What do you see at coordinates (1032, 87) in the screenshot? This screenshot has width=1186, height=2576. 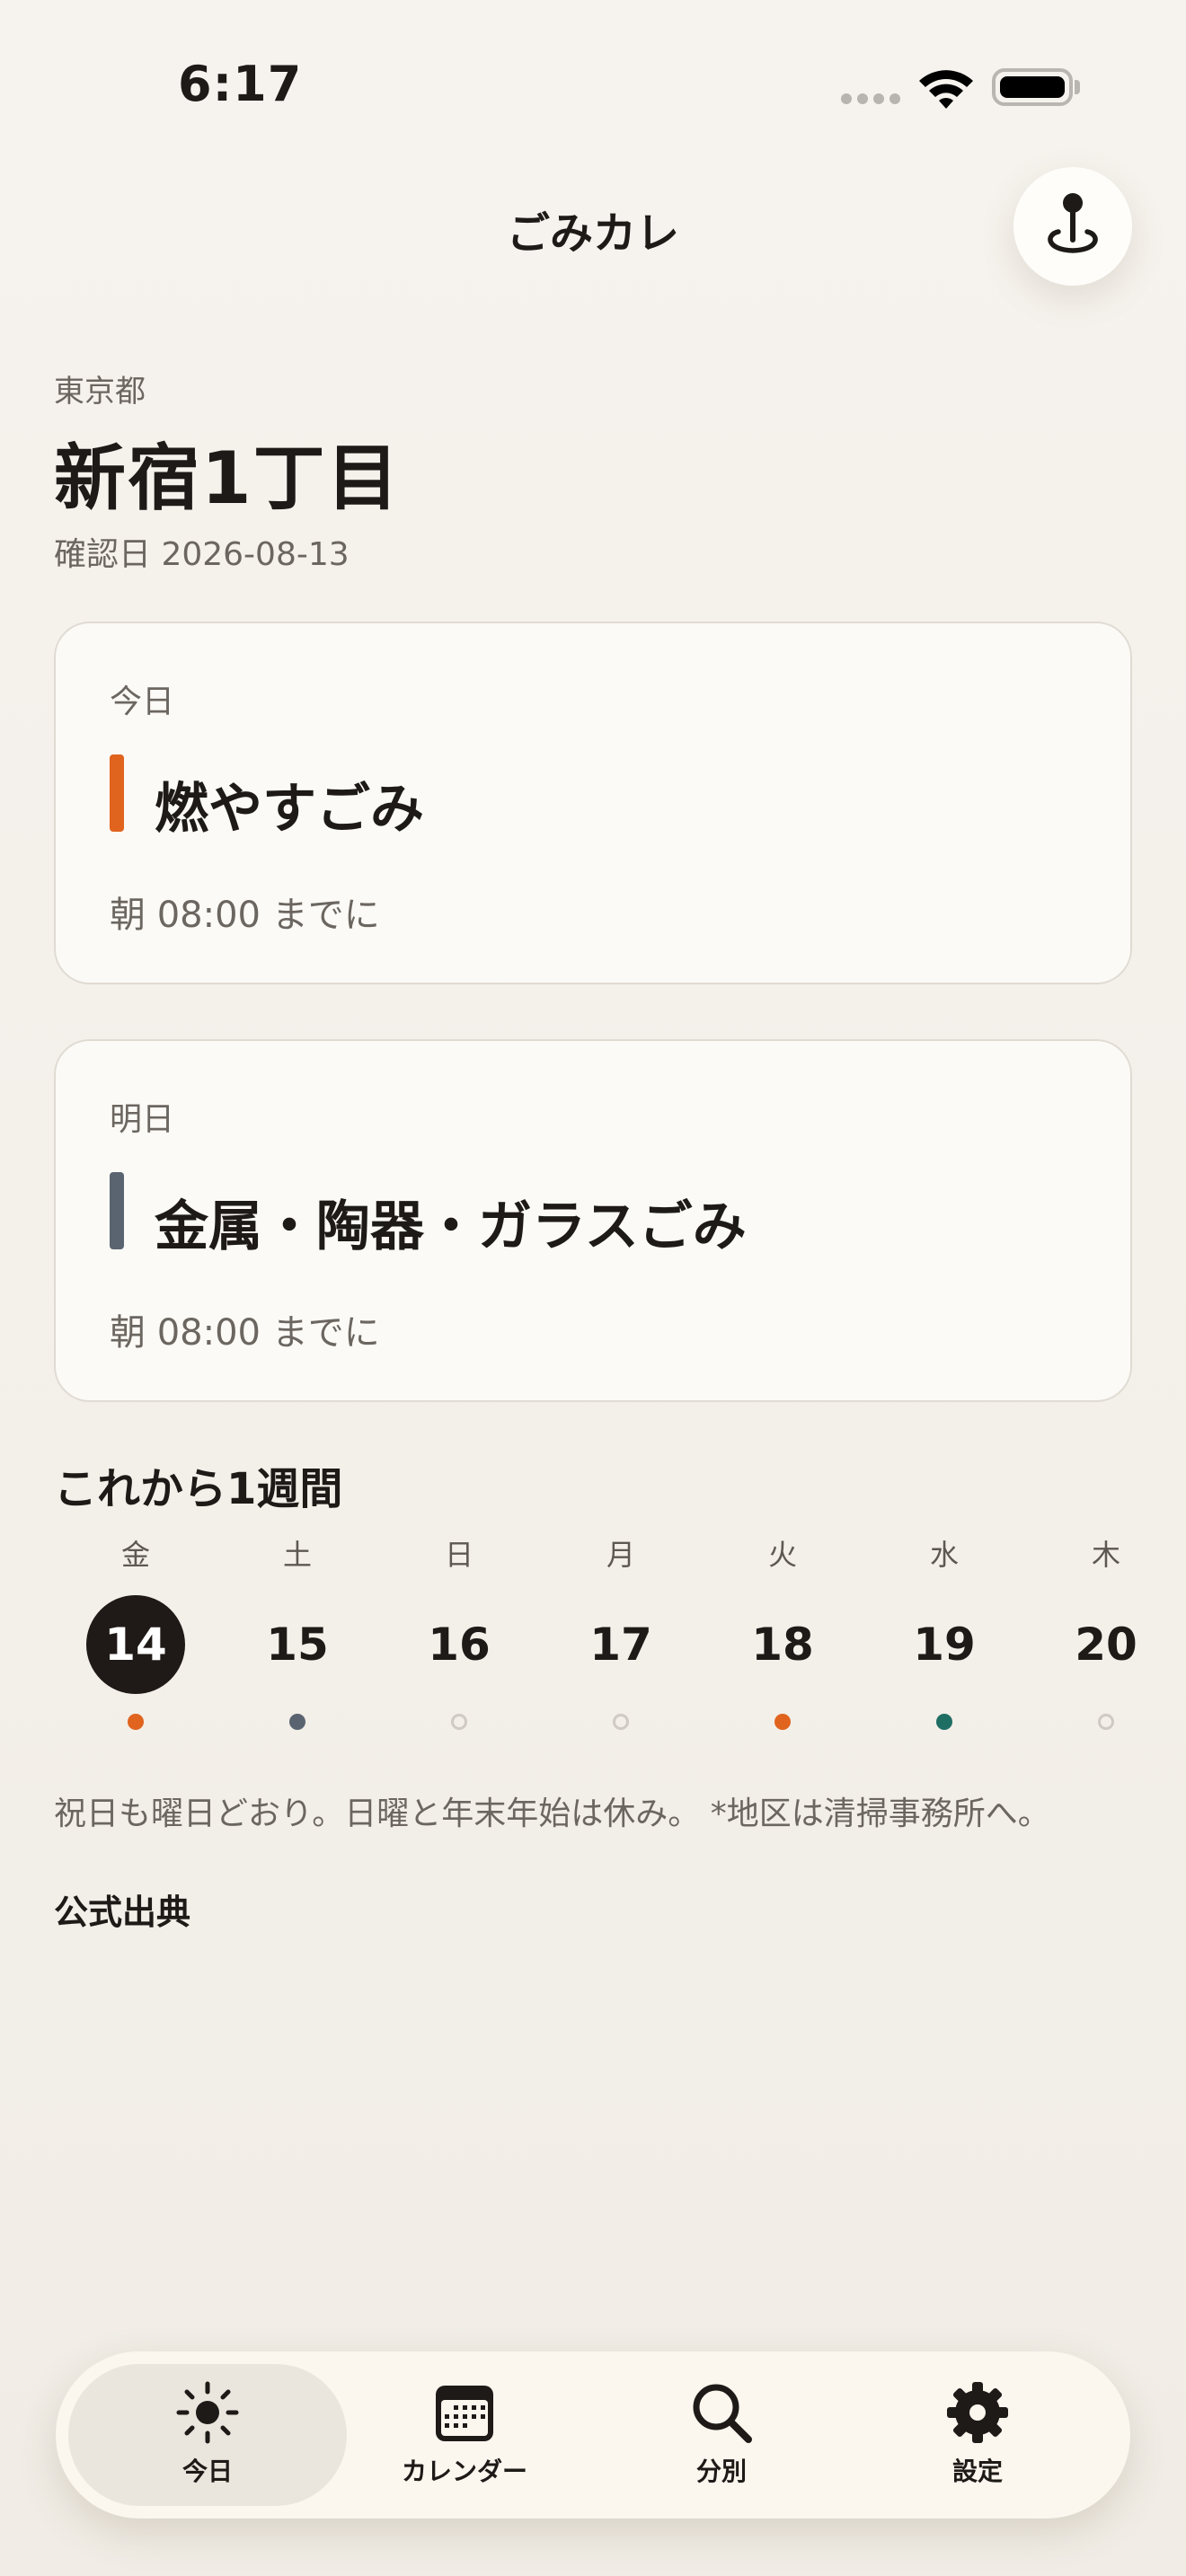 I see `battery-icon` at bounding box center [1032, 87].